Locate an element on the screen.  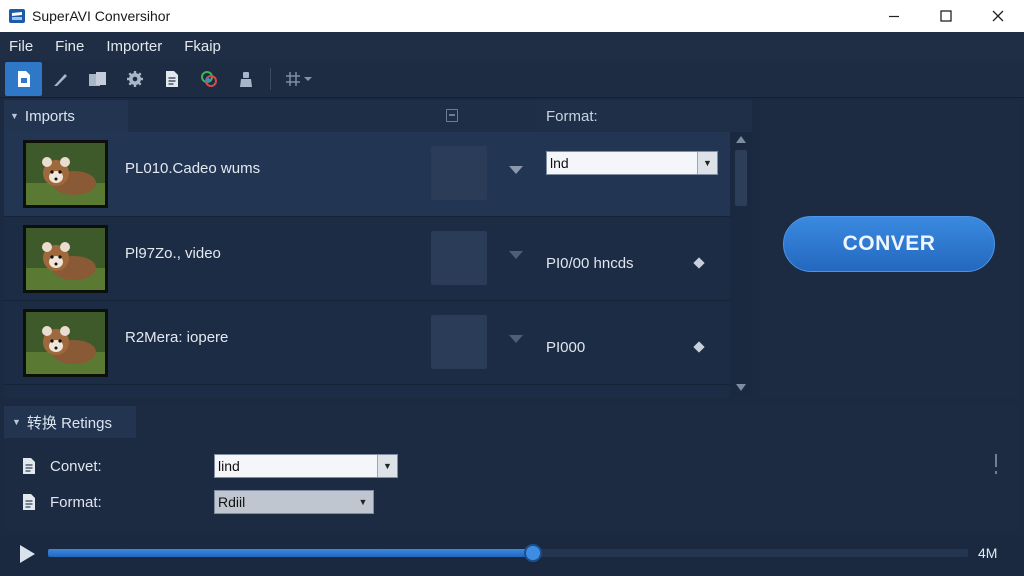
format-select-value: Rdiil is located at coordinates (232, 502).